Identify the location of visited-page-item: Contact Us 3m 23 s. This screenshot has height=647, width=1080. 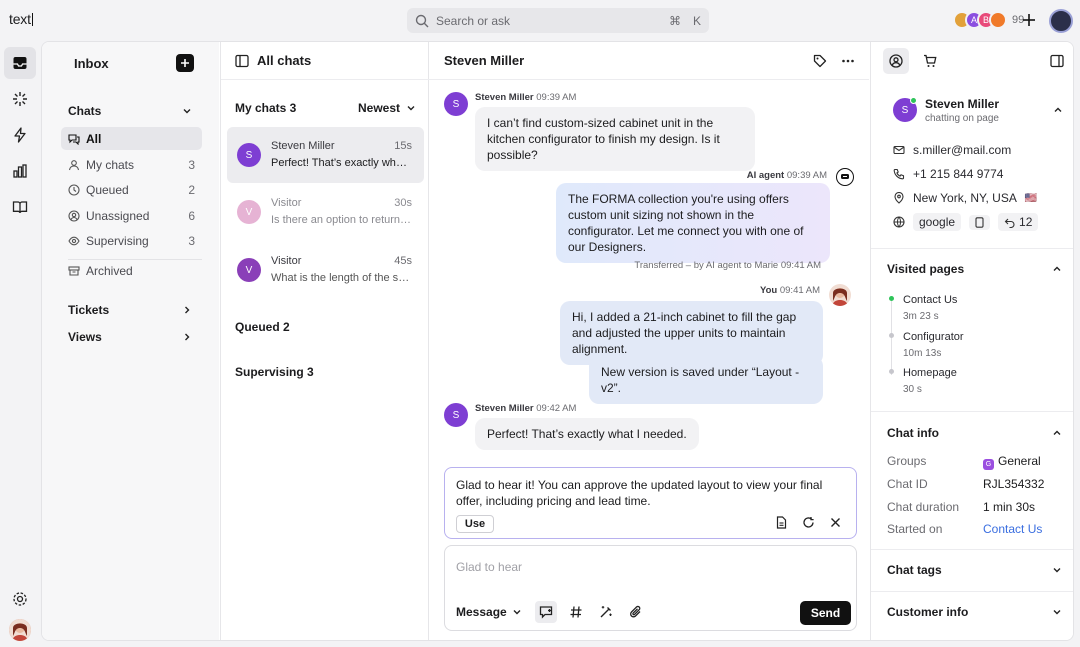
(930, 308).